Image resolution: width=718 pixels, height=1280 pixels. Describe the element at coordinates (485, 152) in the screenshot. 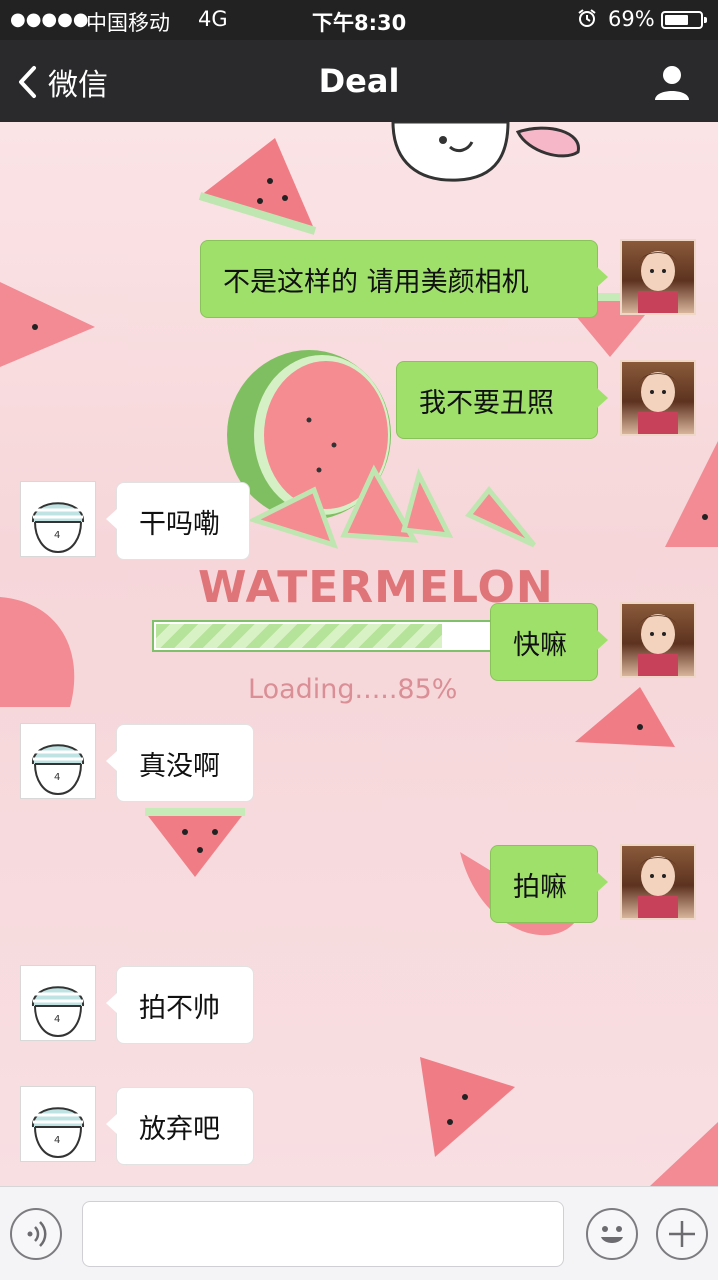

I see `cartoon-cat-decoration` at that location.